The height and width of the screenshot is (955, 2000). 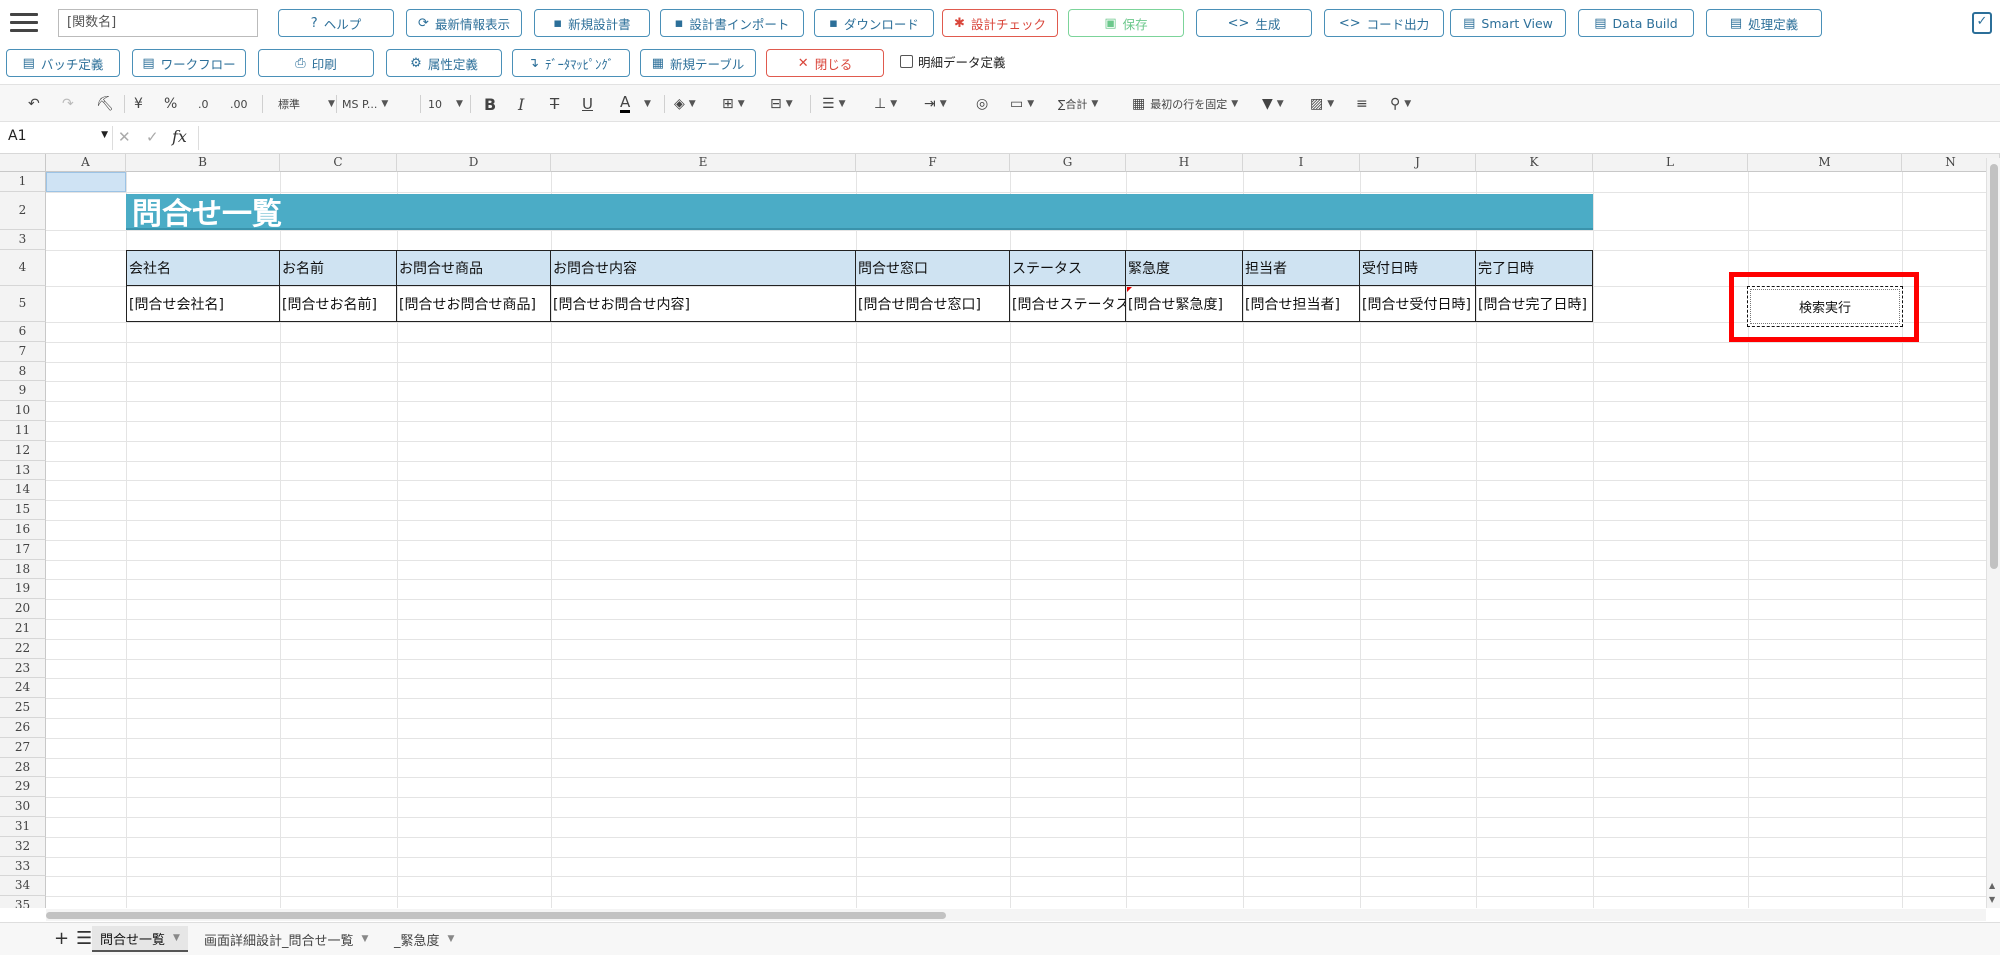 I want to click on row-header: 17, so click(x=23, y=549).